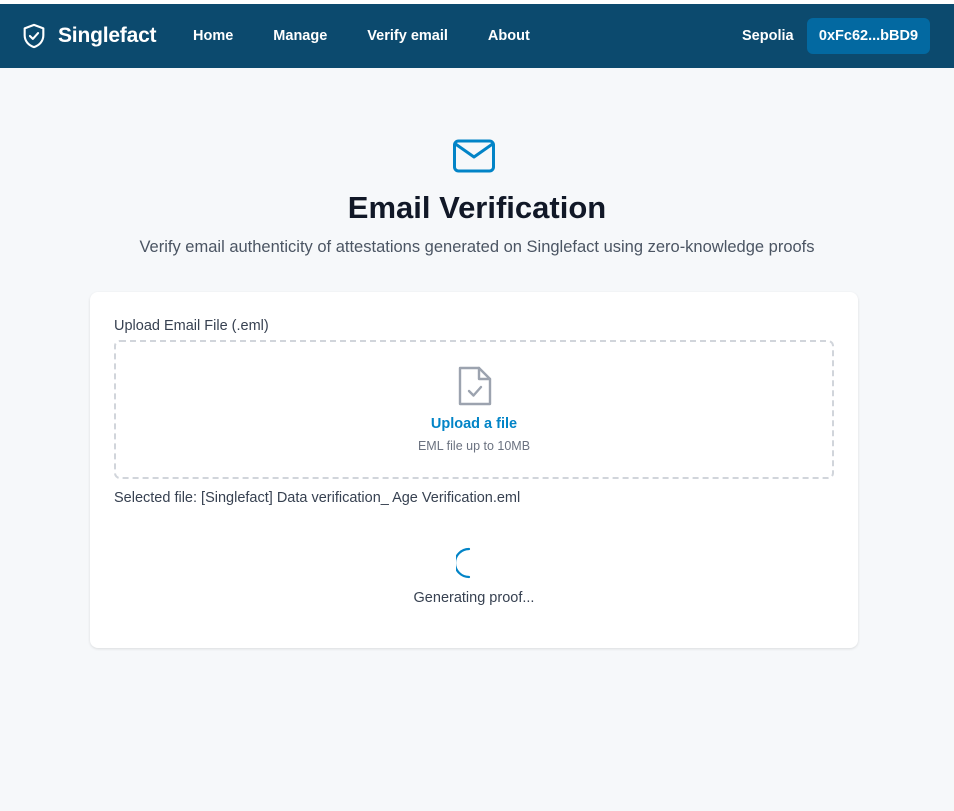 Image resolution: width=954 pixels, height=811 pixels. I want to click on mail-icon, so click(474, 156).